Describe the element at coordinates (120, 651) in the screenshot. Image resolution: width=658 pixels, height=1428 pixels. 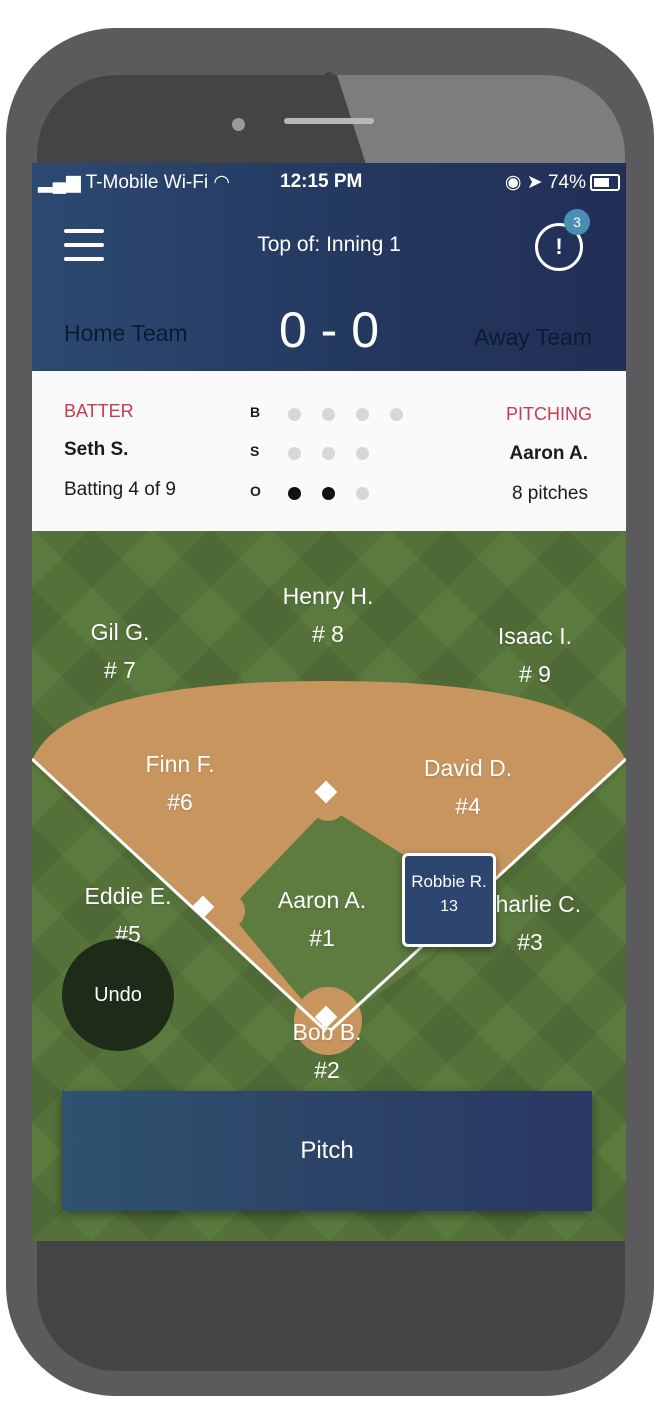
I see `player-left-field: Gil G. # 7` at that location.